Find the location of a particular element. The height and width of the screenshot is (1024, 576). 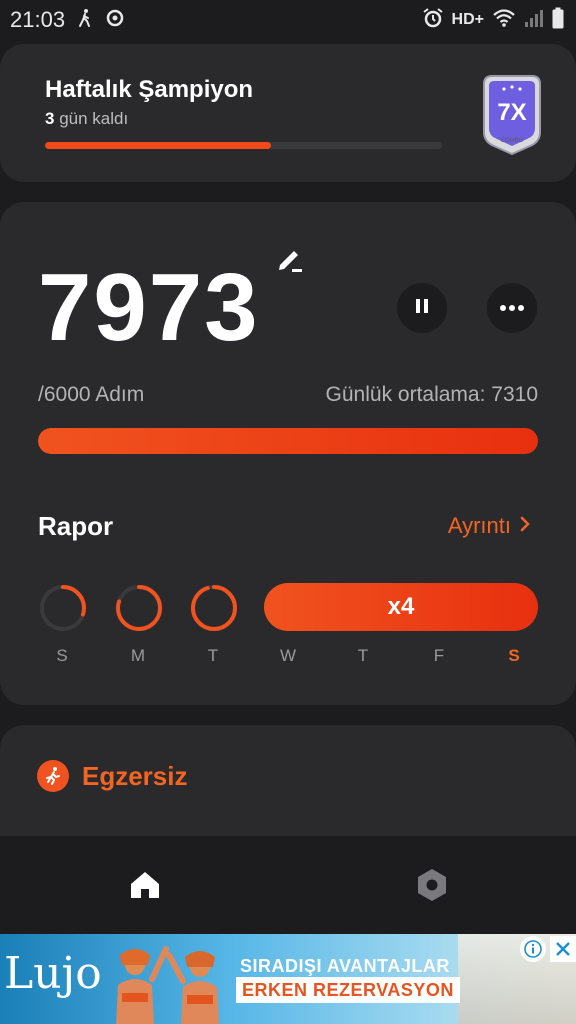

steps-progress-bar is located at coordinates (288, 441).